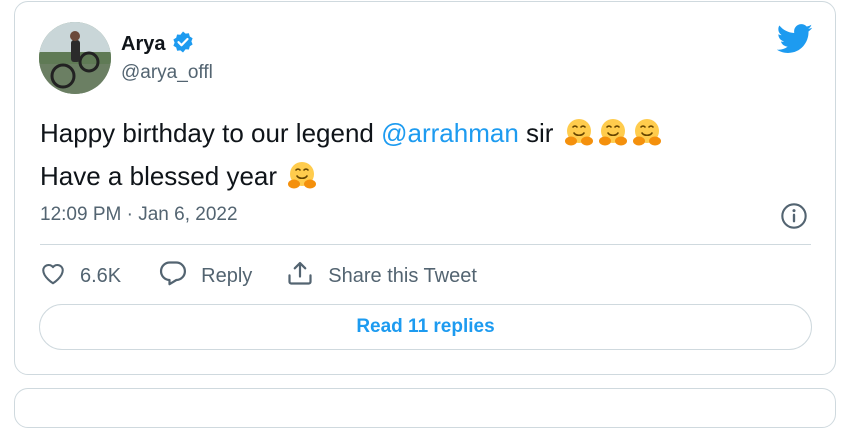  Describe the element at coordinates (75, 58) in the screenshot. I see `avatar` at that location.